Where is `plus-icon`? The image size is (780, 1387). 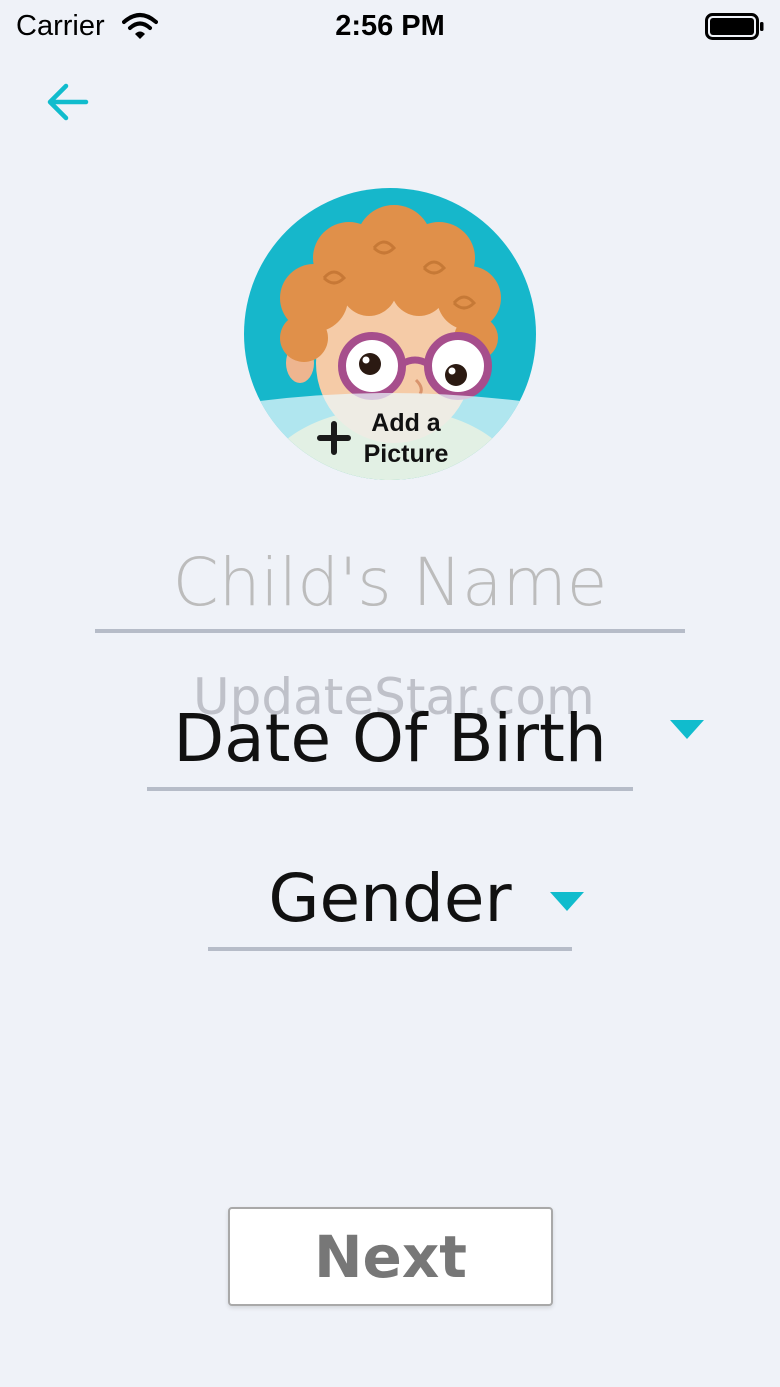 plus-icon is located at coordinates (334, 438).